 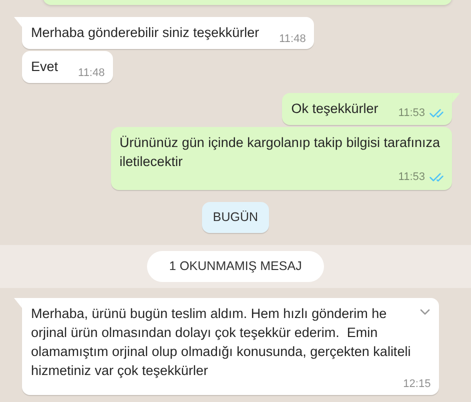 What do you see at coordinates (236, 217) in the screenshot?
I see `date-label: BUGÜN` at bounding box center [236, 217].